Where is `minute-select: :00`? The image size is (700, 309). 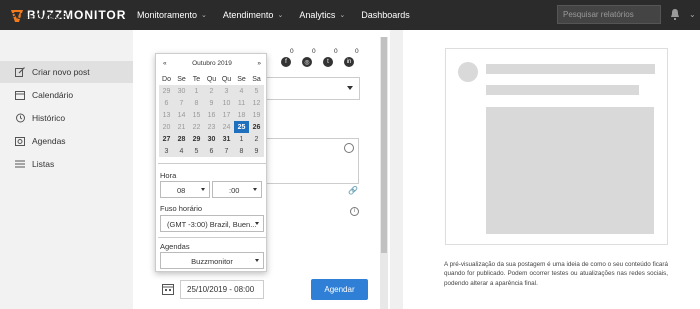
minute-select: :00 is located at coordinates (237, 189).